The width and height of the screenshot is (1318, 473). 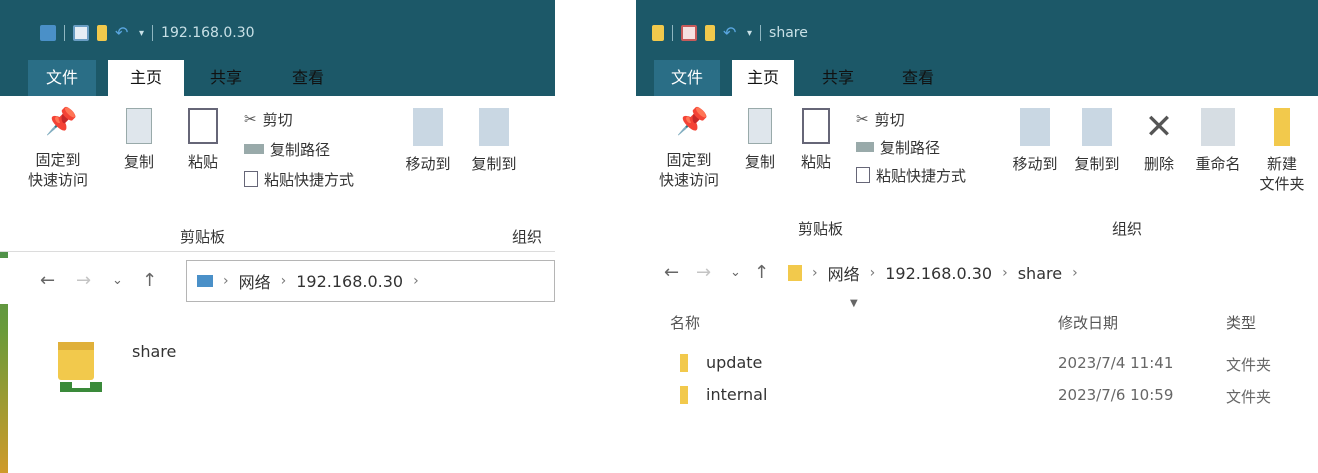 I want to click on delete-button: ✕ 删除, so click(x=1159, y=141).